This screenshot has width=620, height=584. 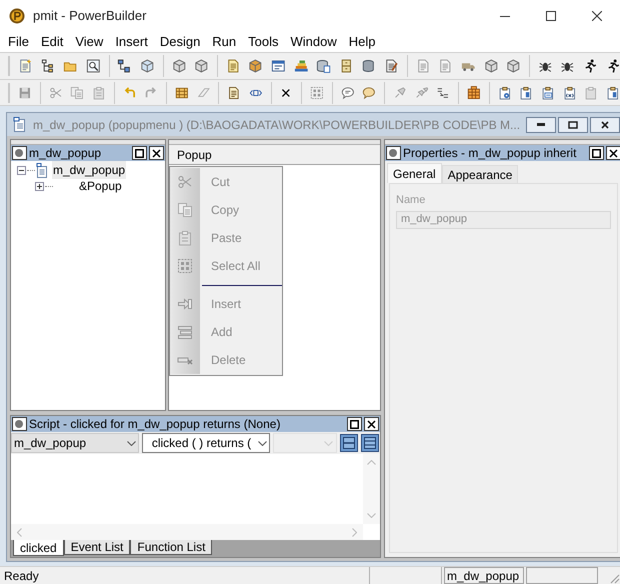 What do you see at coordinates (569, 92) in the screenshot?
I see `clipboard-variable-icon` at bounding box center [569, 92].